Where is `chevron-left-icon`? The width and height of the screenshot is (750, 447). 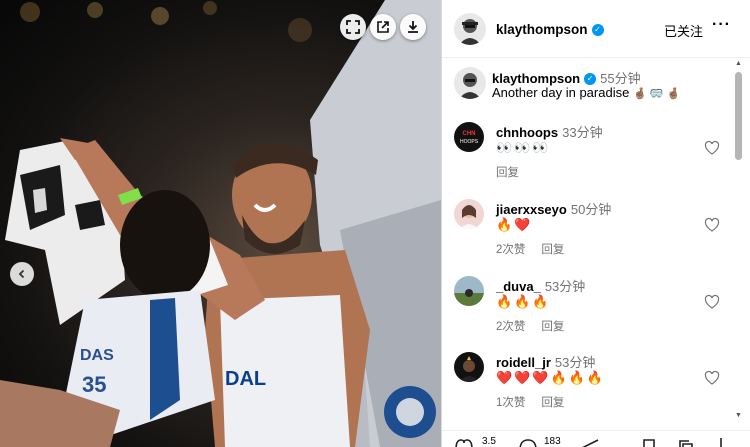 chevron-left-icon is located at coordinates (22, 274).